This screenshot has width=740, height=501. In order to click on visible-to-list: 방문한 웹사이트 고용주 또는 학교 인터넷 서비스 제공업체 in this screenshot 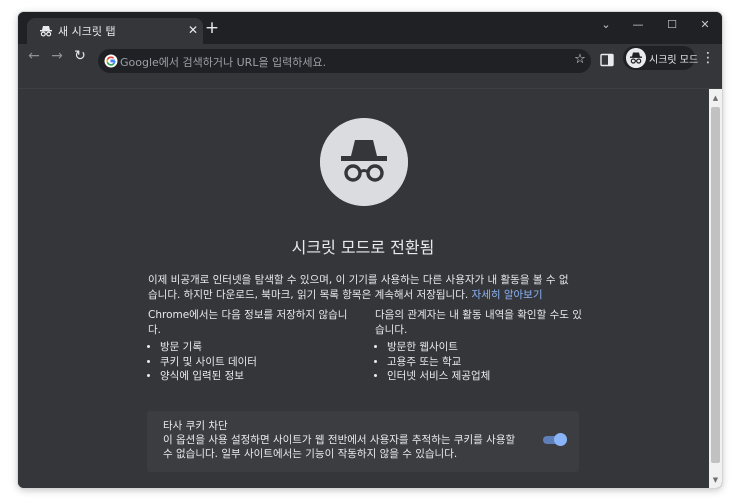, I will do `click(481, 362)`.